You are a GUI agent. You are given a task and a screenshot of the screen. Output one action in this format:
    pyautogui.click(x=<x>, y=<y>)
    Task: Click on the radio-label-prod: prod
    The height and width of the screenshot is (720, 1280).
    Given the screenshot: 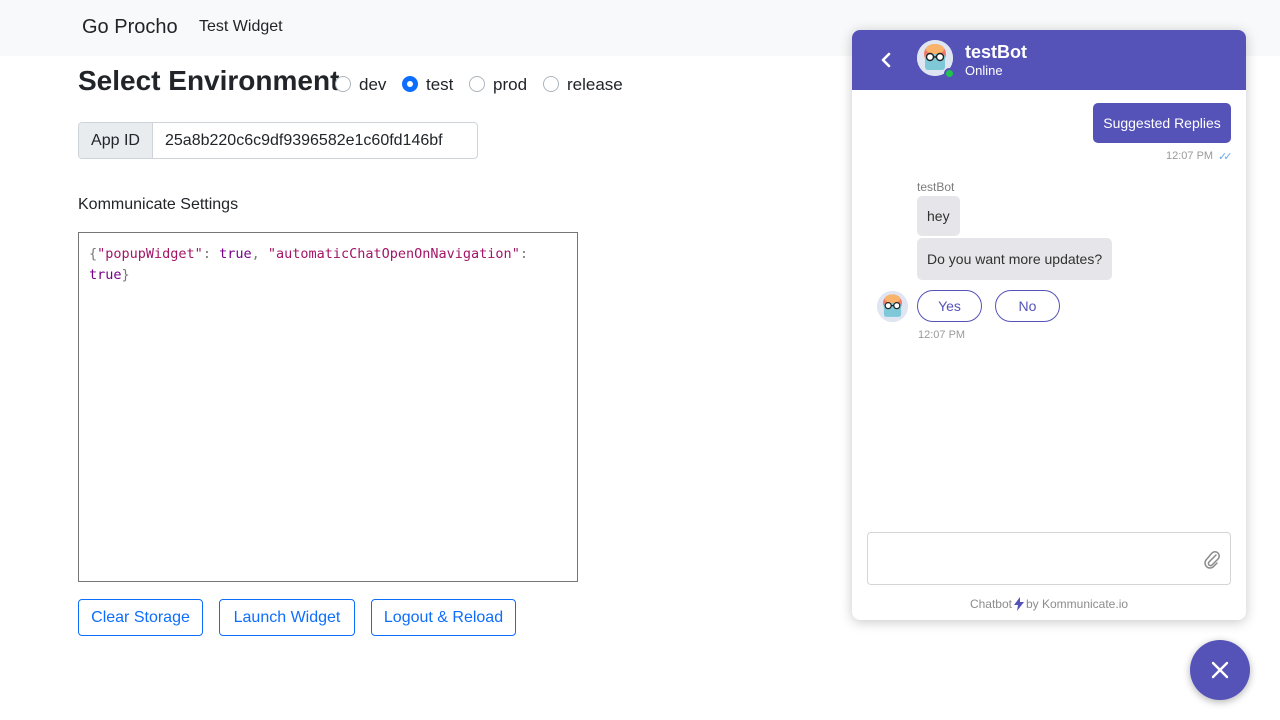 What is the action you would take?
    pyautogui.click(x=510, y=85)
    